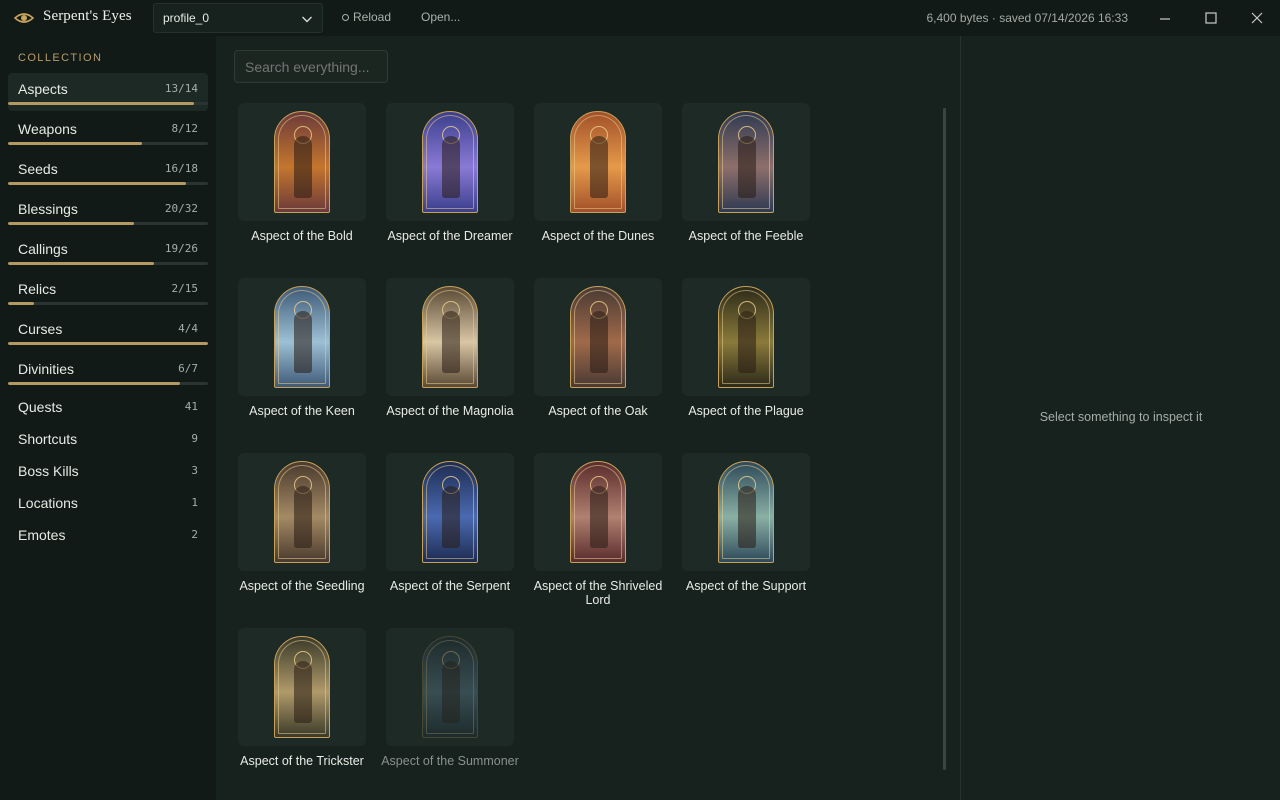 The width and height of the screenshot is (1280, 800). What do you see at coordinates (60, 58) in the screenshot?
I see `sidebar-heading: COLLECTION` at bounding box center [60, 58].